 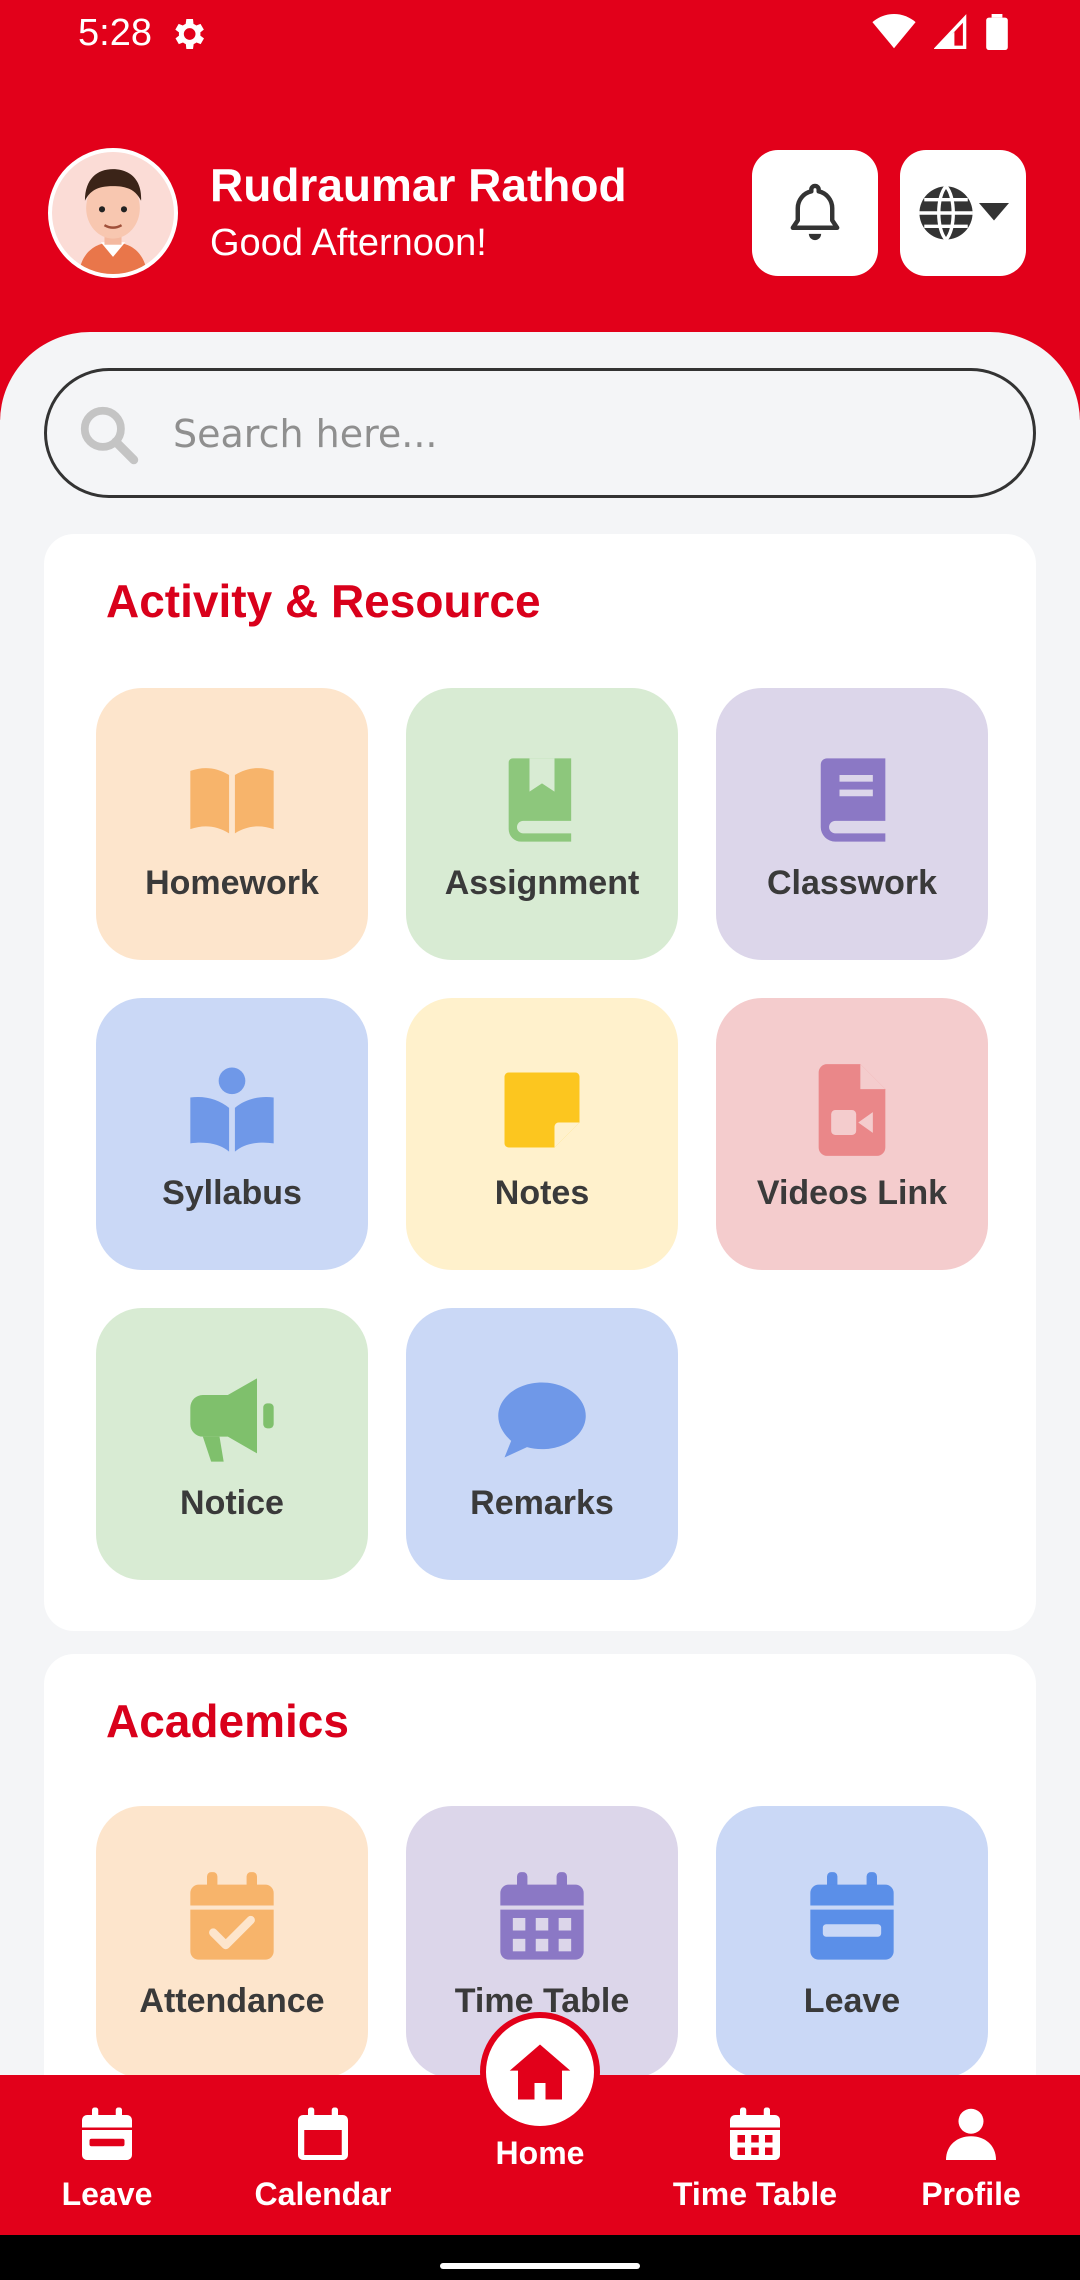 I want to click on search-bar, so click(x=540, y=433).